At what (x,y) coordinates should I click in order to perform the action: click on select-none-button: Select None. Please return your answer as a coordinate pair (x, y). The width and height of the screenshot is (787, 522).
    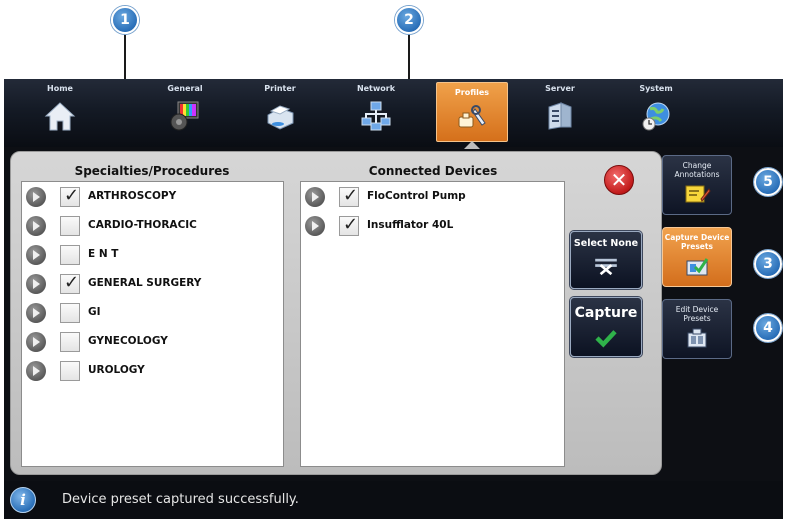
    Looking at the image, I should click on (606, 260).